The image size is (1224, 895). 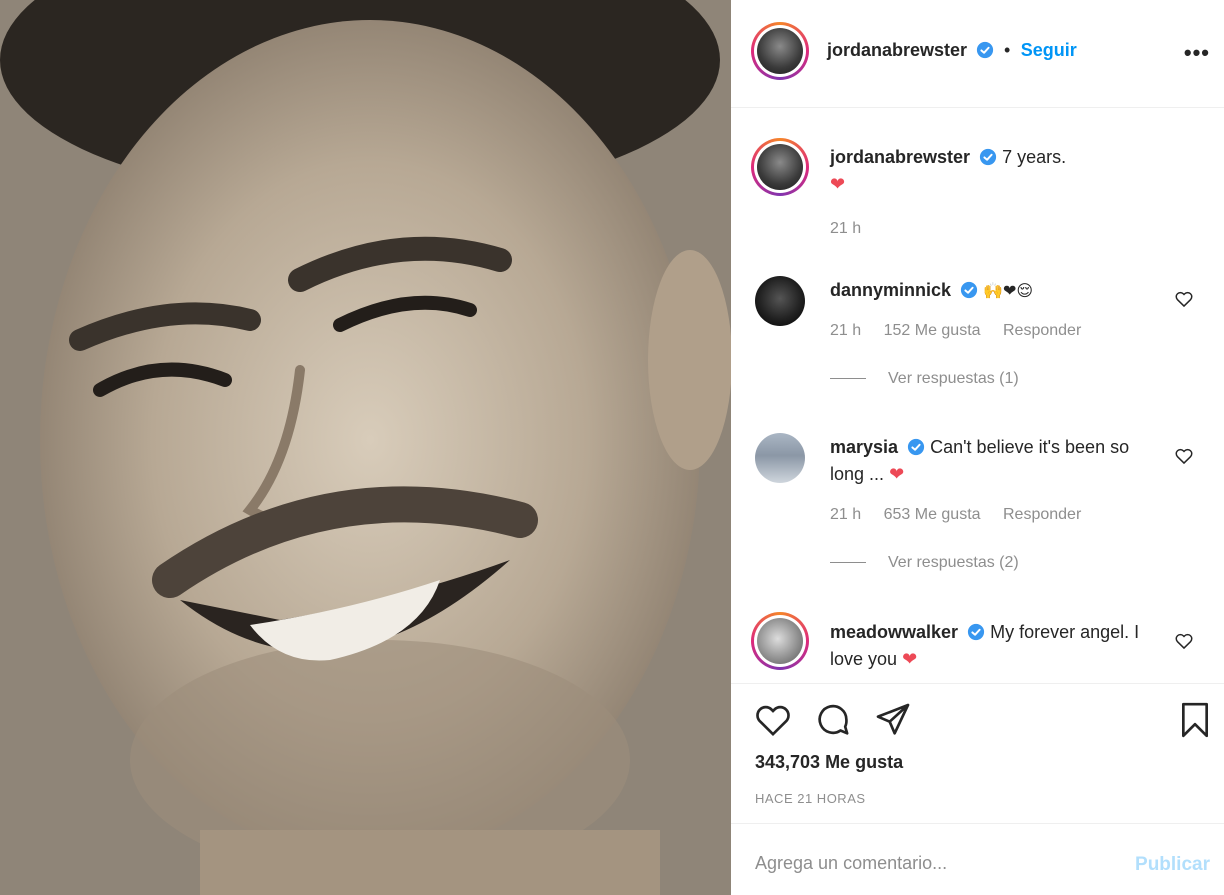 What do you see at coordinates (894, 632) in the screenshot?
I see `comment-username: meadowwalker` at bounding box center [894, 632].